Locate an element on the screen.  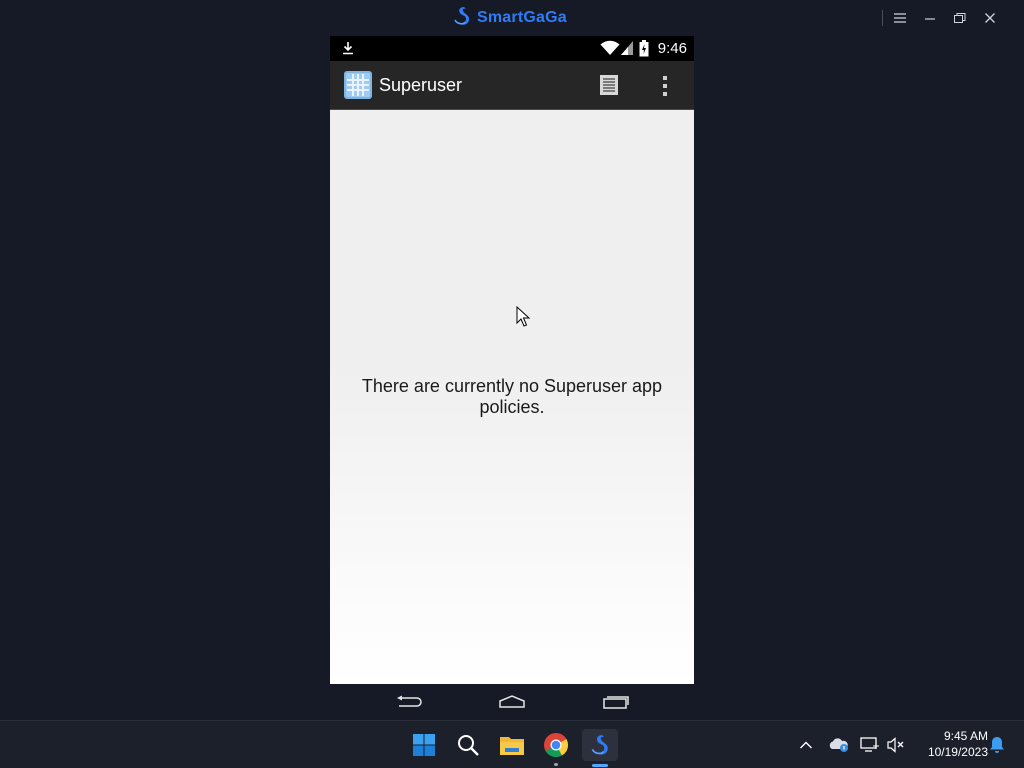
chrome-icon is located at coordinates (556, 747).